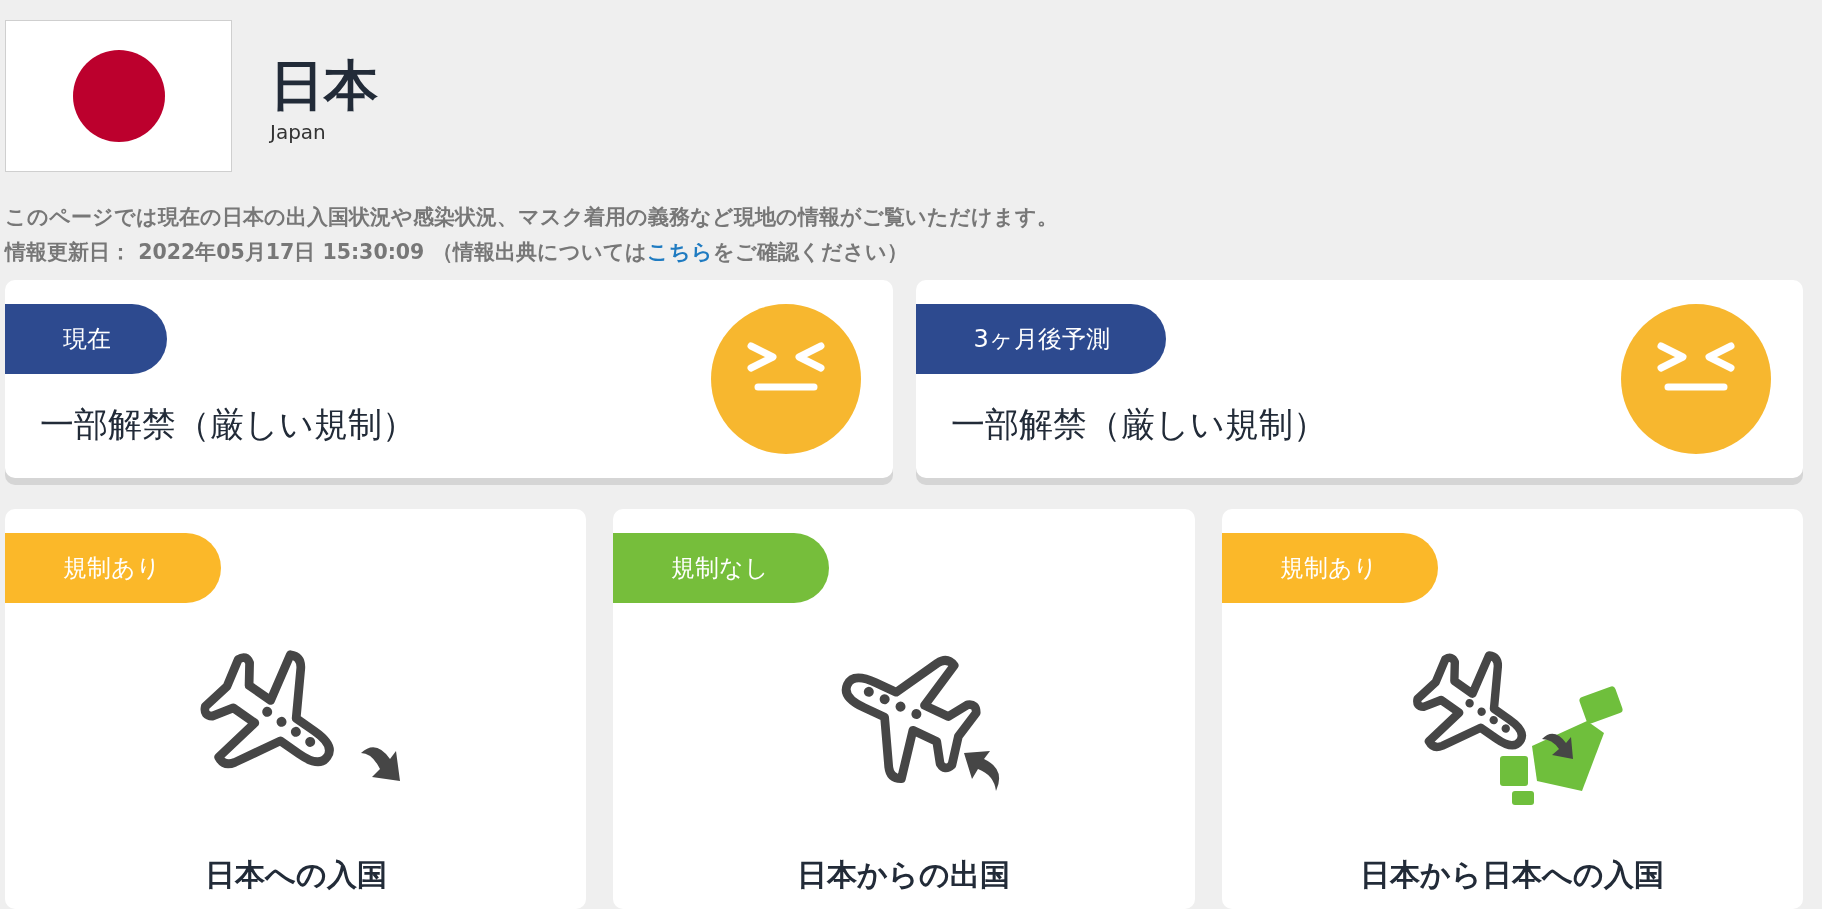 This screenshot has width=1822, height=909. What do you see at coordinates (295, 875) in the screenshot?
I see `travel-card-title: 日本への入国` at bounding box center [295, 875].